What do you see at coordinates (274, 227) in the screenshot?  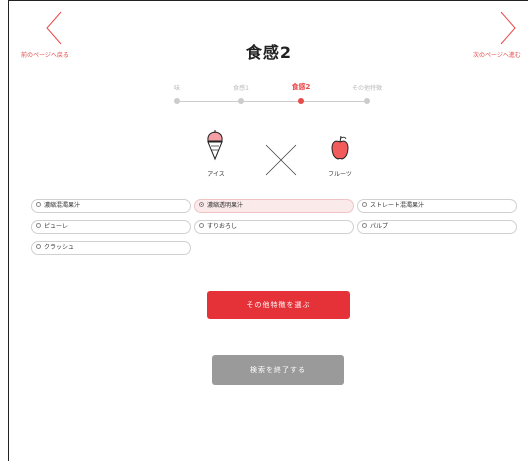 I see `option-grated: すりおろし` at bounding box center [274, 227].